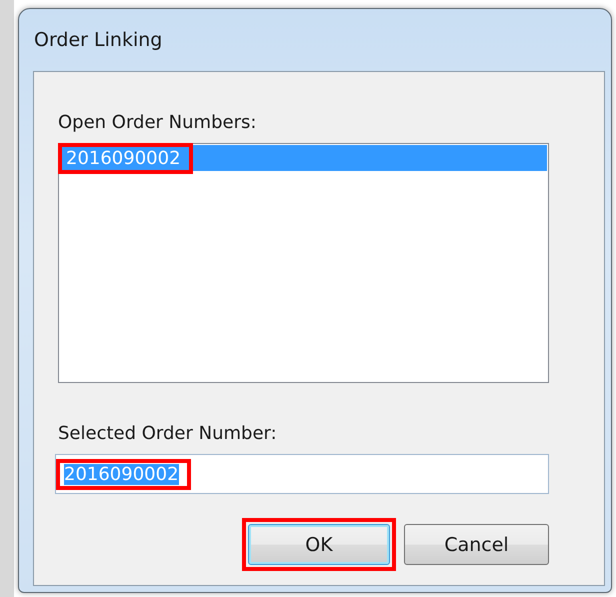 This screenshot has width=616, height=597. I want to click on cancel-button: Cancel, so click(476, 544).